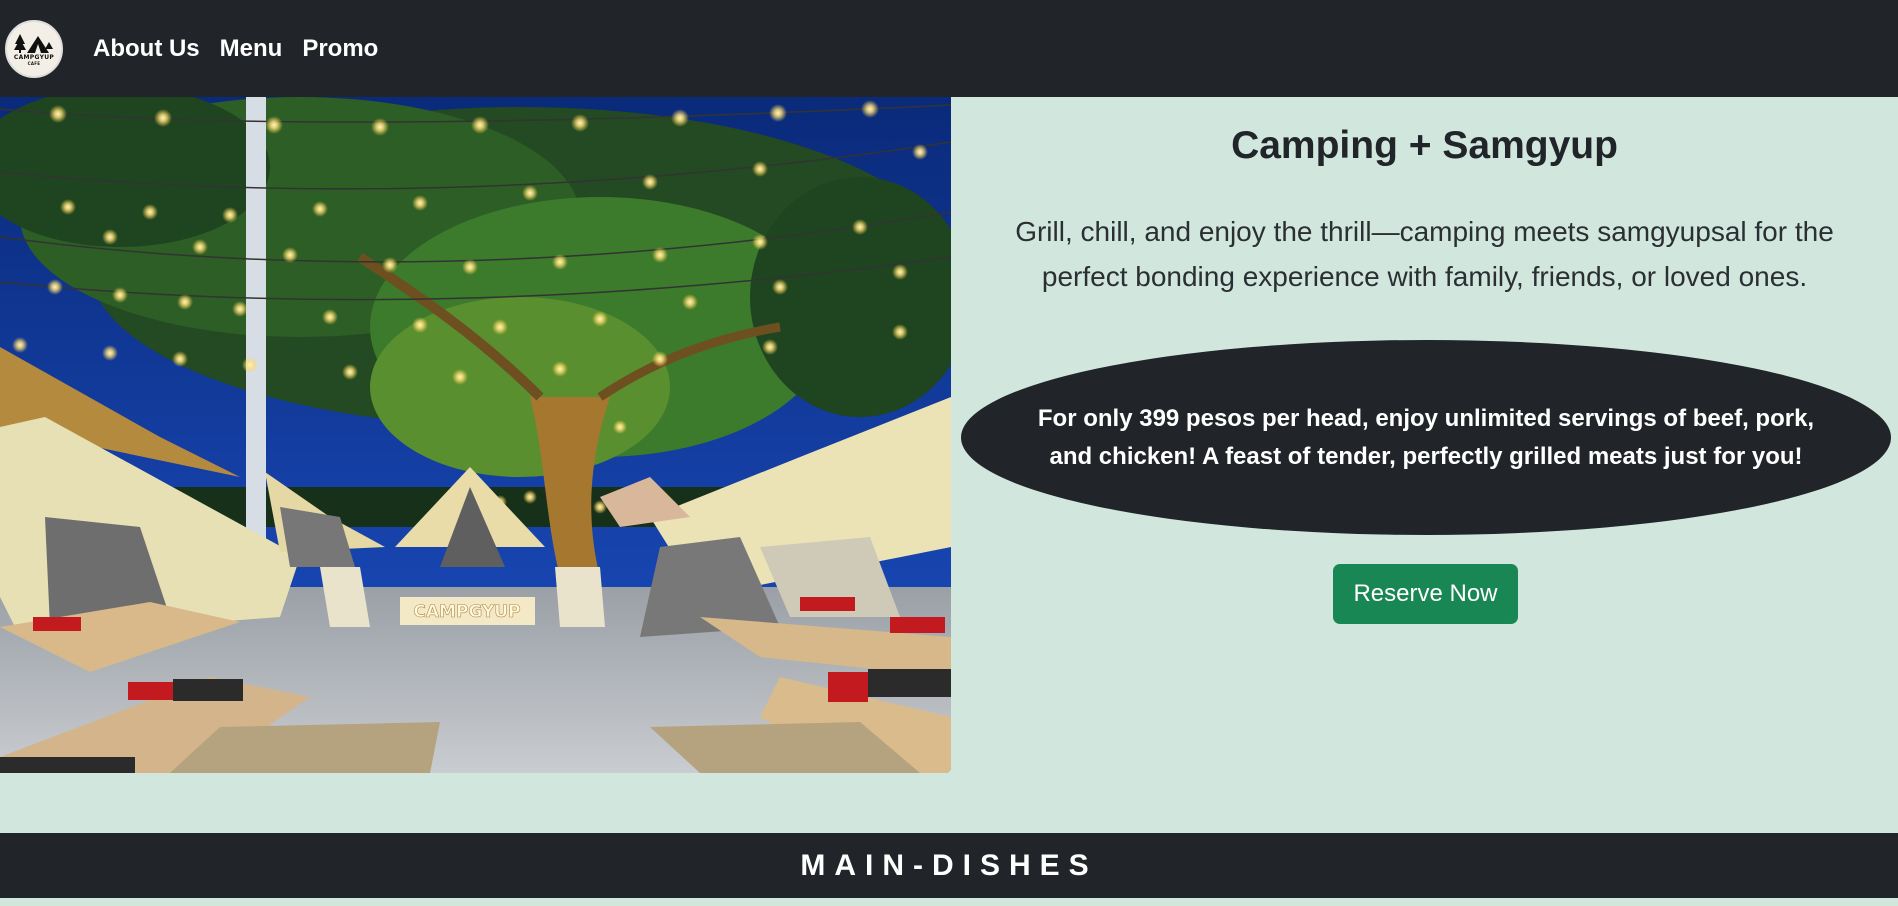 The height and width of the screenshot is (906, 1898). Describe the element at coordinates (340, 49) in the screenshot. I see `nav-link-promo: Promo` at that location.